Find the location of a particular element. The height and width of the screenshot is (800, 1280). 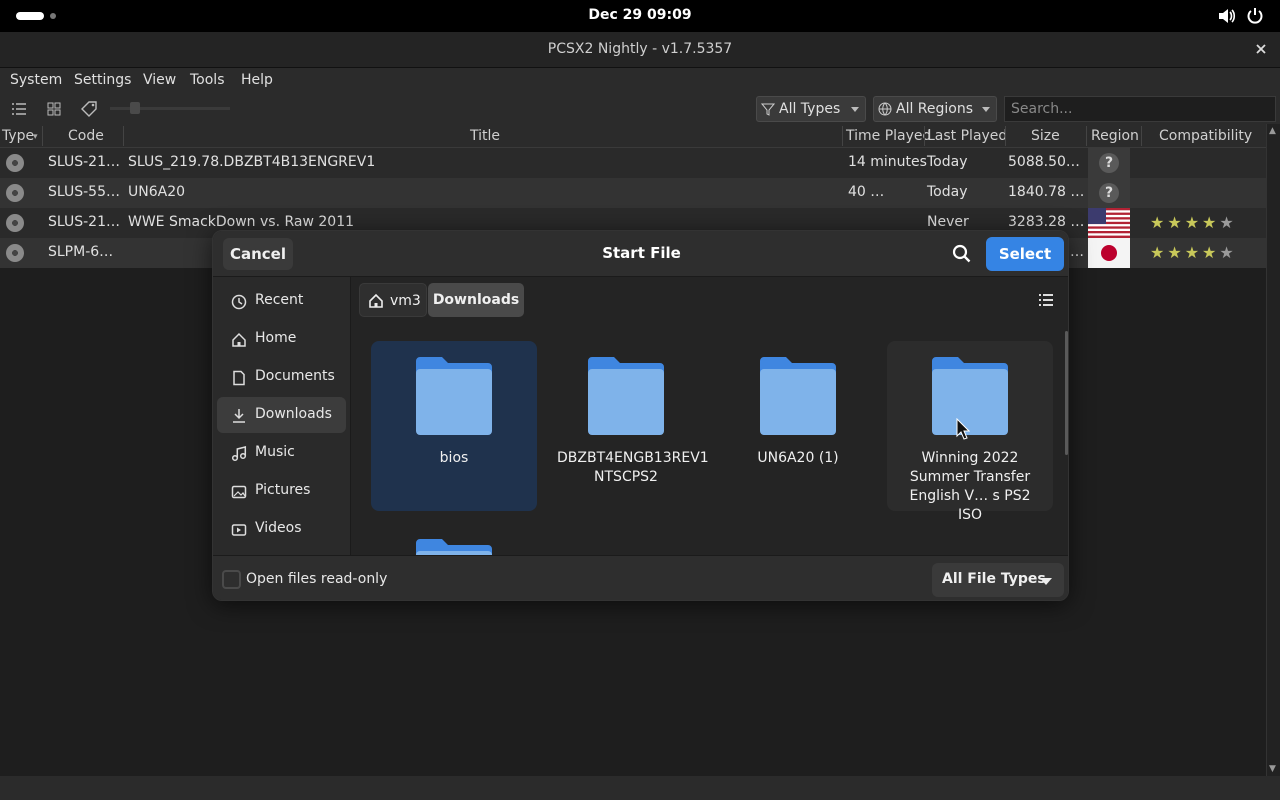

video-icon is located at coordinates (239, 530).